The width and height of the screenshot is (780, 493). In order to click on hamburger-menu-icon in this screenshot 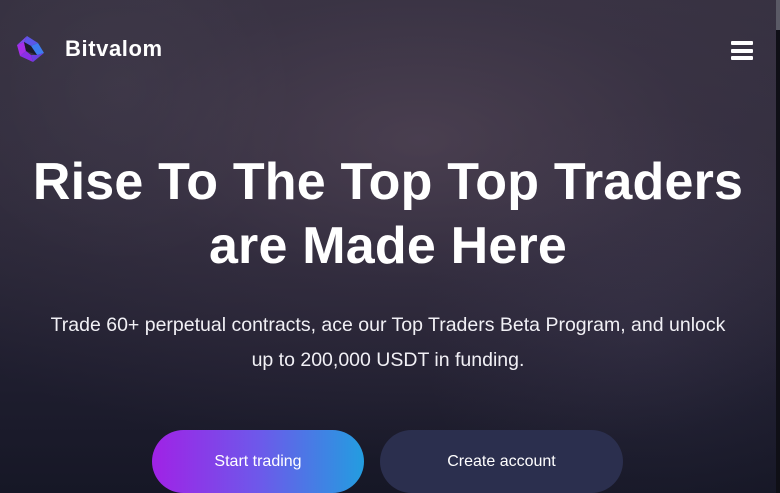, I will do `click(742, 50)`.